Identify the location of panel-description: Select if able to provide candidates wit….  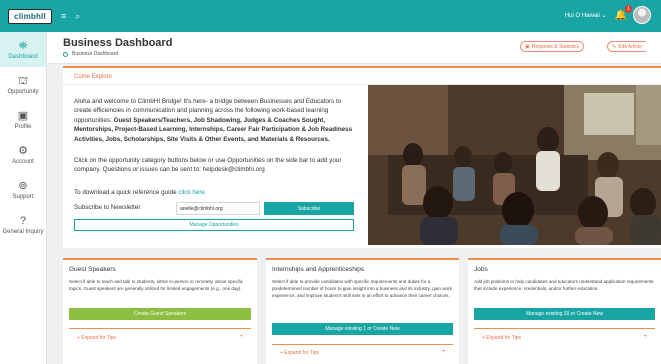
(362, 289).